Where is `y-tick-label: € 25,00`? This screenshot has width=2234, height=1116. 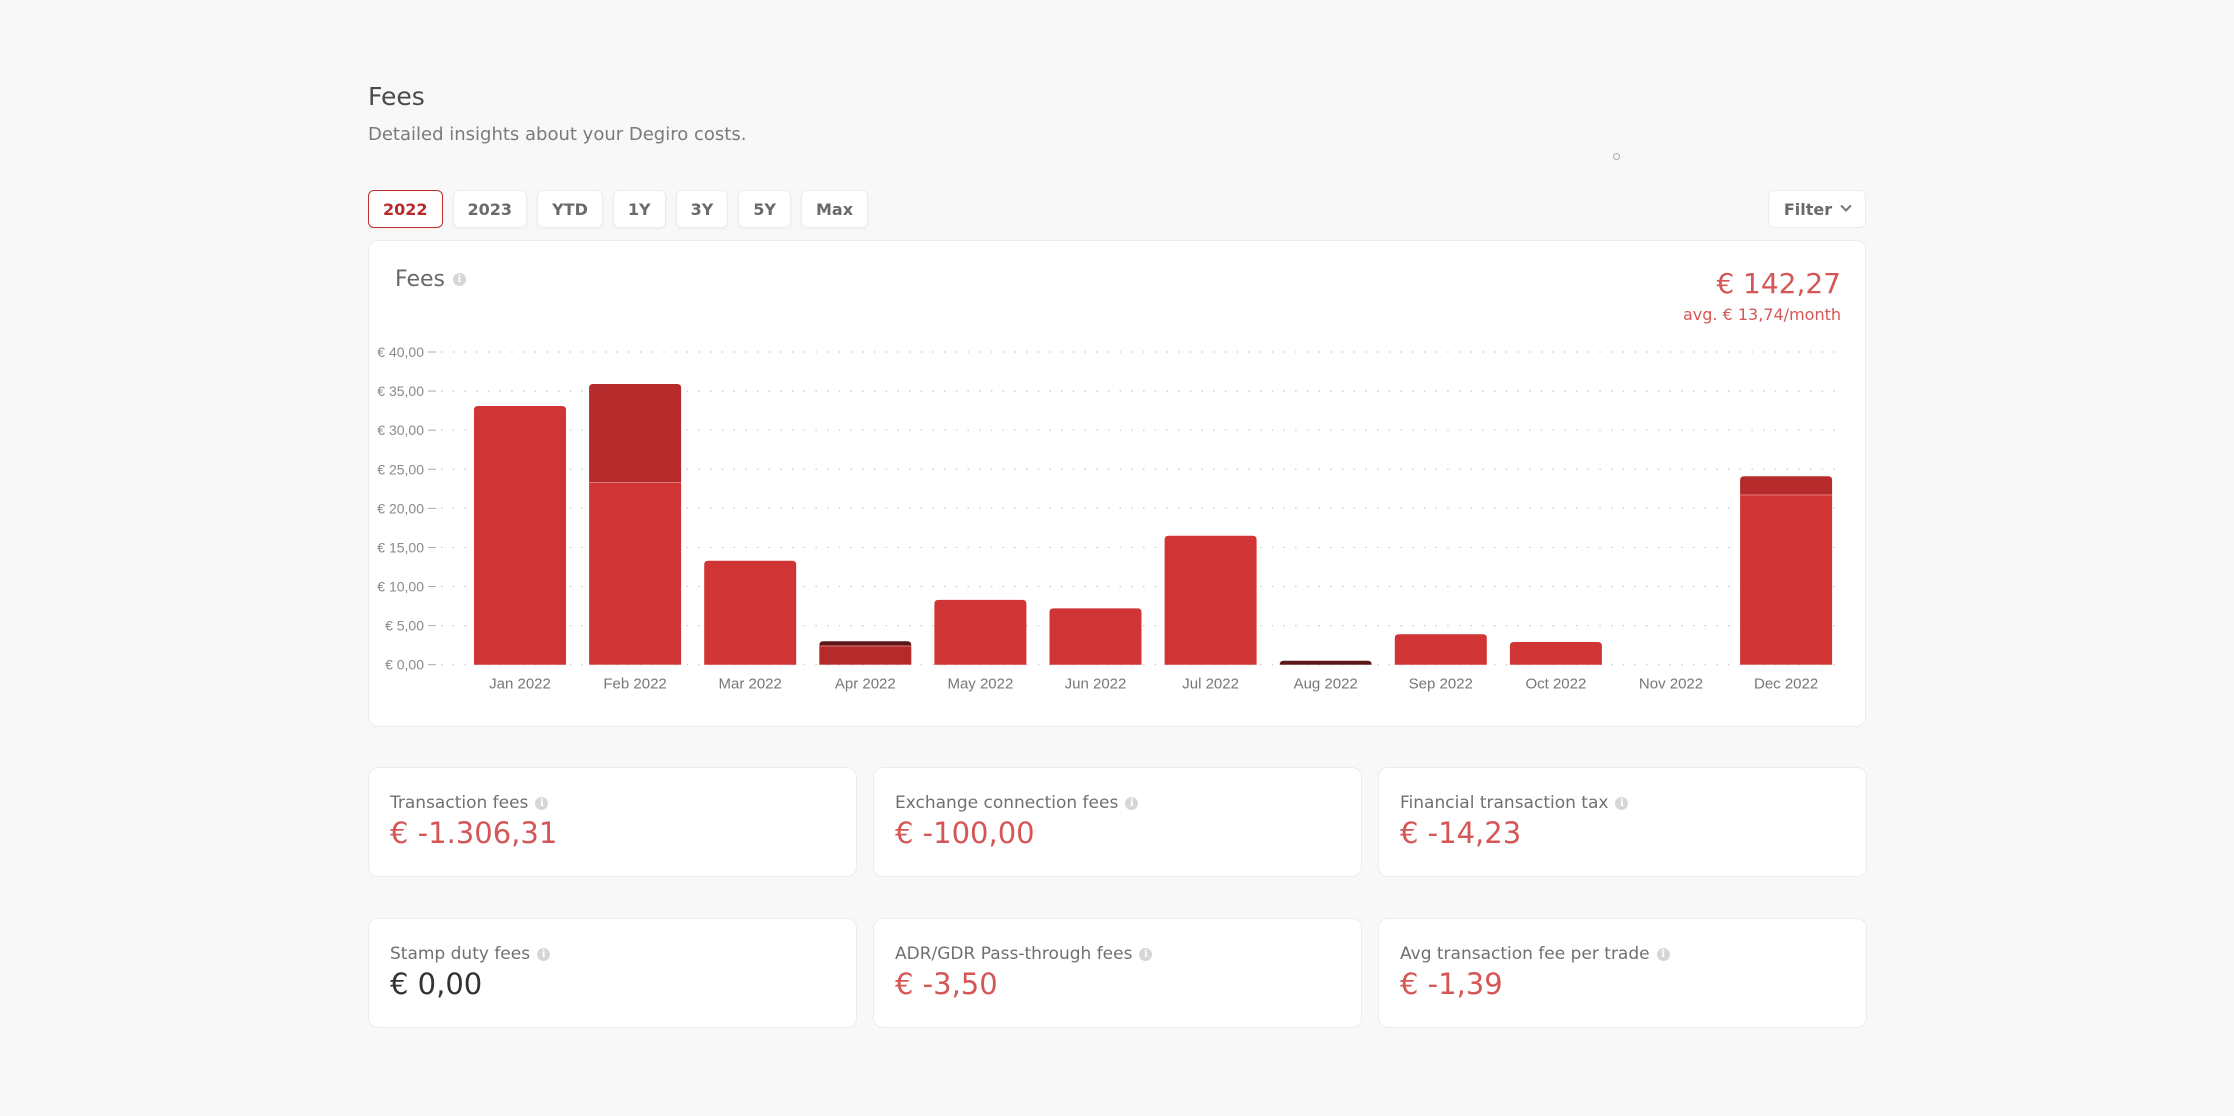 y-tick-label: € 25,00 is located at coordinates (400, 469).